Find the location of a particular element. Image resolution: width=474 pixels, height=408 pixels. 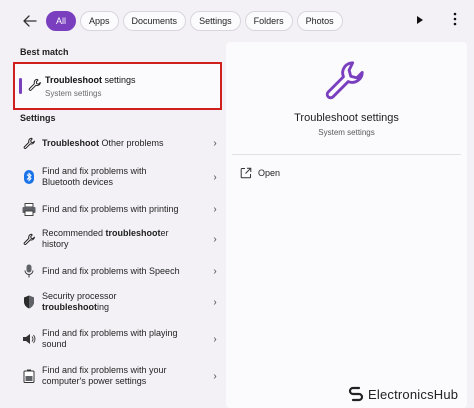

more-icon is located at coordinates (455, 19).